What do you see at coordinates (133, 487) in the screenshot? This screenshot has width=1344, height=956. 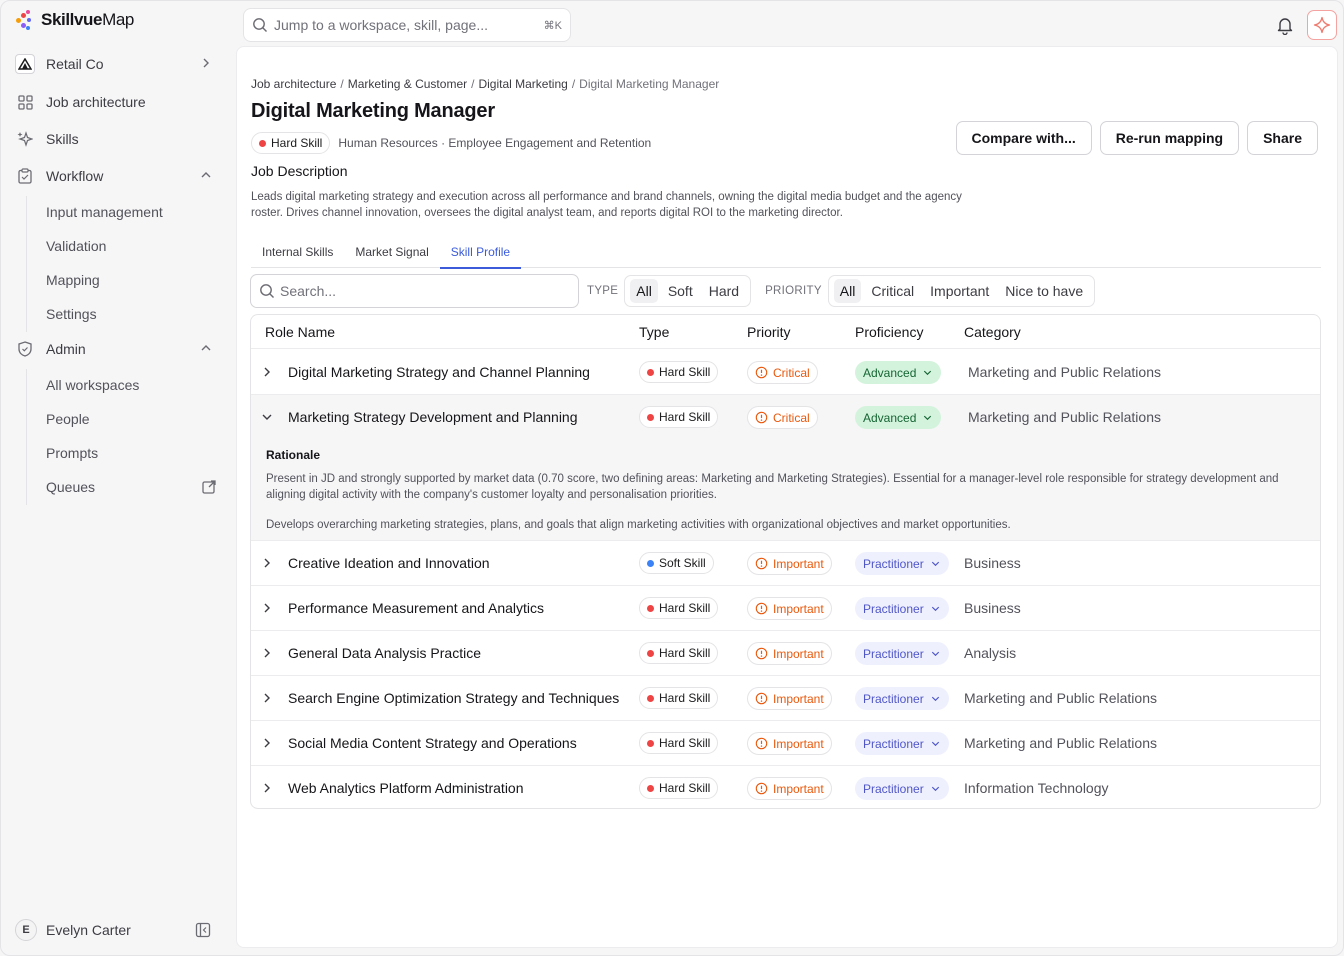 I see `sidebar-item-queues: Queues` at bounding box center [133, 487].